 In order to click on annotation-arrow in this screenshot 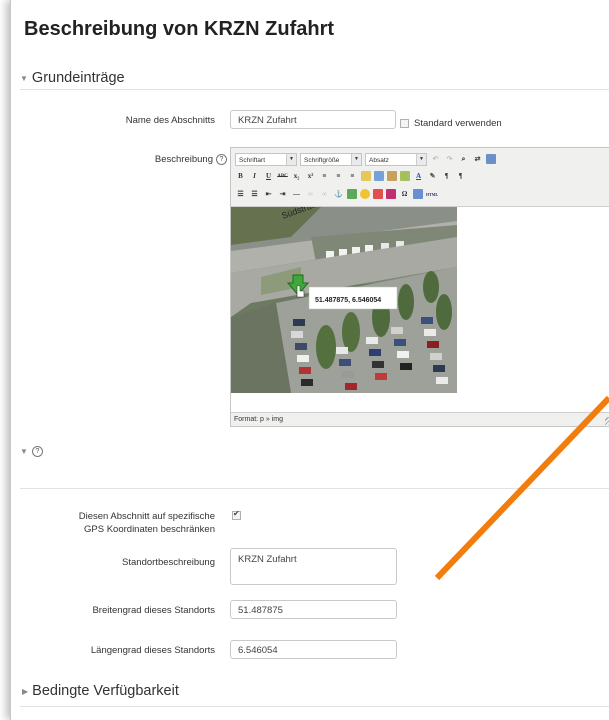, I will do `click(521, 488)`.